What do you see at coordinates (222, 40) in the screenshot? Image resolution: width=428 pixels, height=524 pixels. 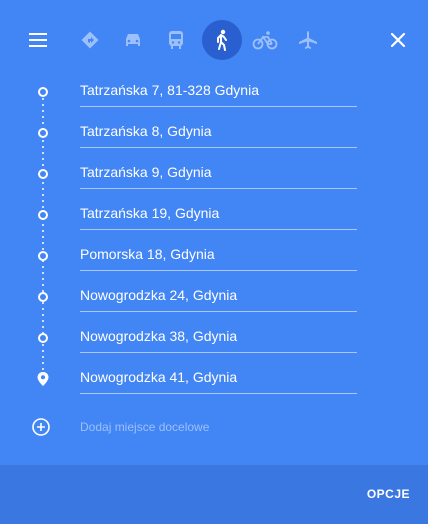 I see `walk-icon` at bounding box center [222, 40].